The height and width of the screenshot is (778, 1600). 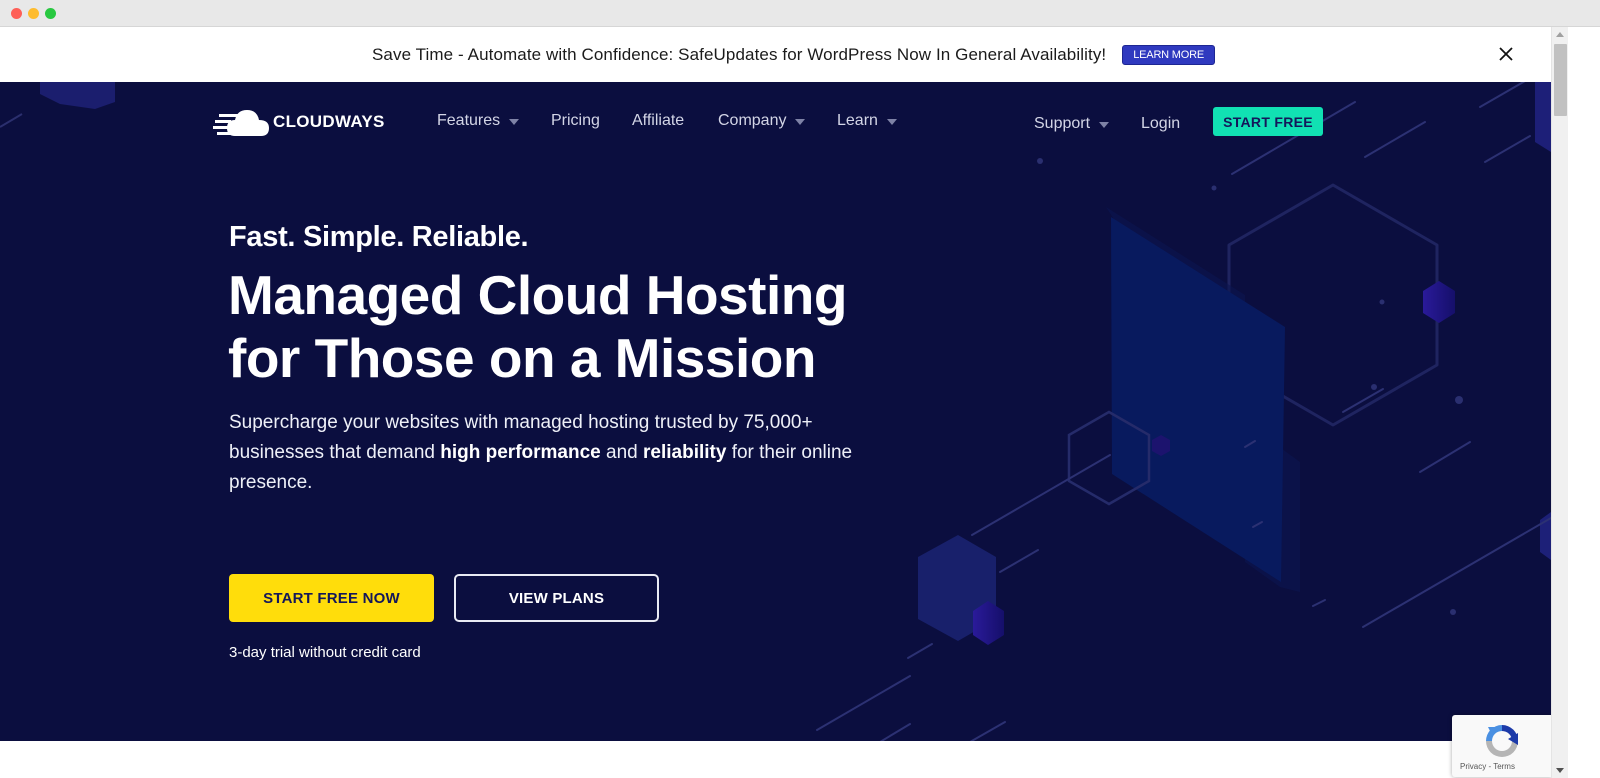 What do you see at coordinates (537, 295) in the screenshot?
I see `headline-line-1: Managed Cloud Hosting` at bounding box center [537, 295].